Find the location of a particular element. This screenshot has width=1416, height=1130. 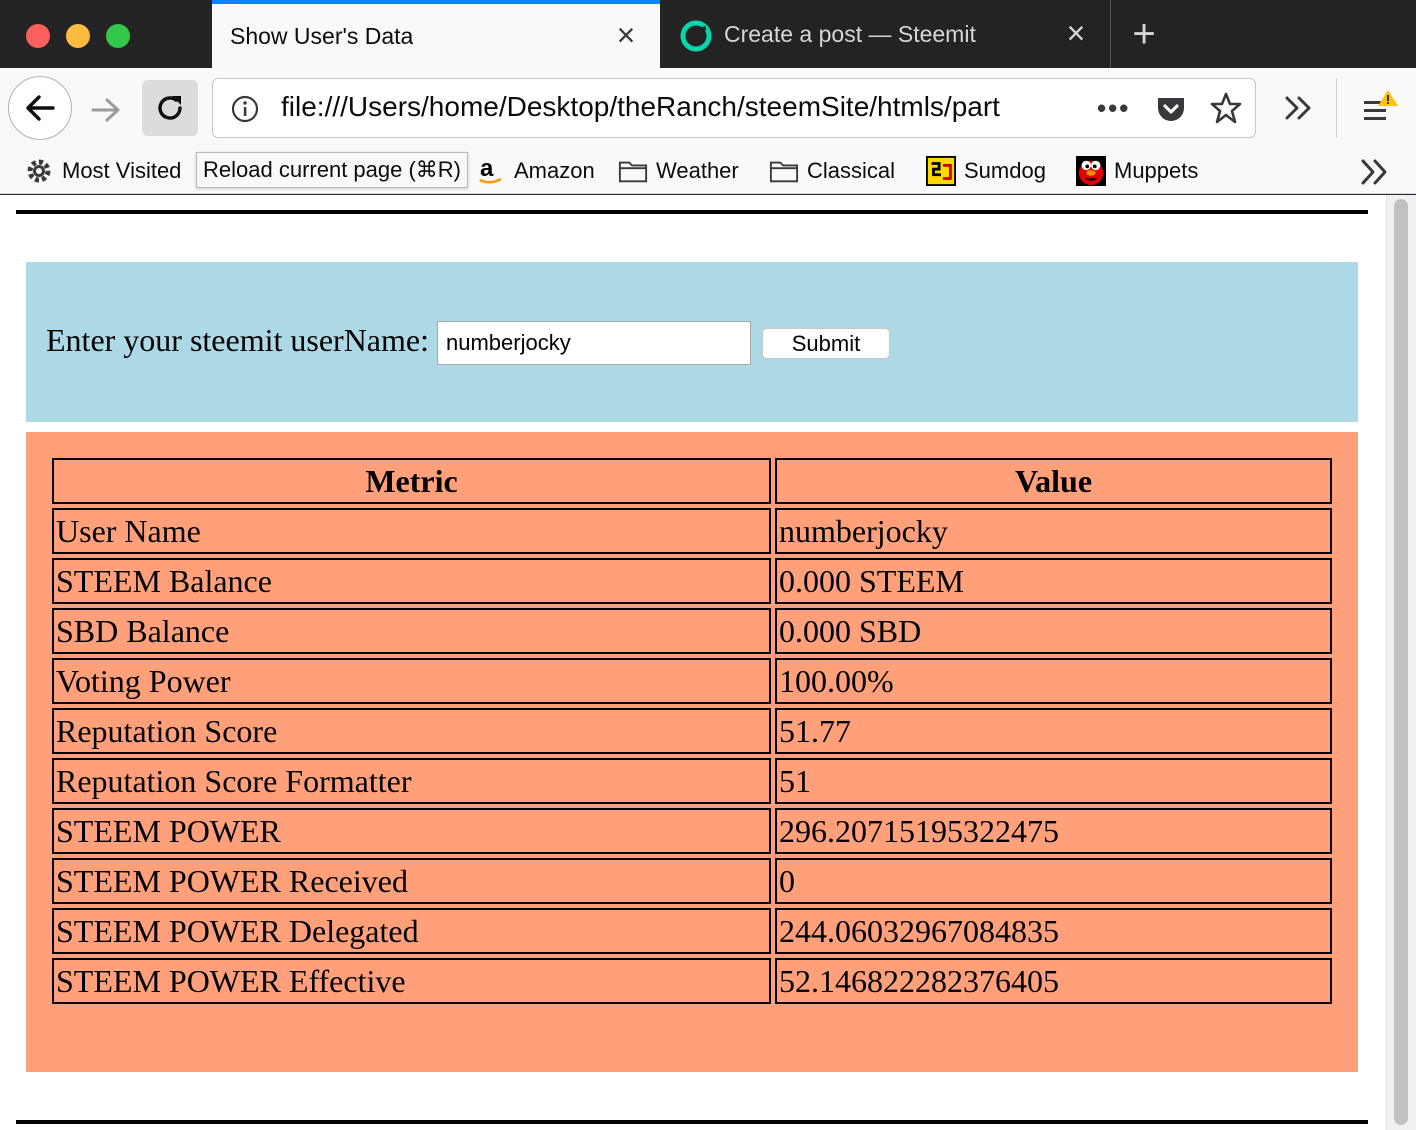

reload-button is located at coordinates (170, 108).